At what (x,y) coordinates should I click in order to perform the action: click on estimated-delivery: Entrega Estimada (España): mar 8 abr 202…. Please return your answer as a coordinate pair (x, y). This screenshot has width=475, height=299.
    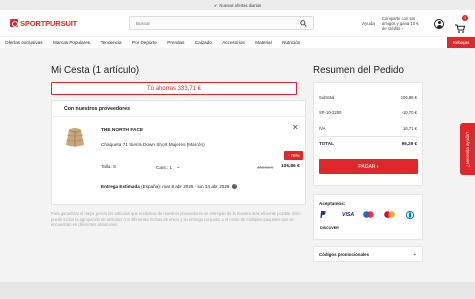
    Looking at the image, I should click on (169, 186).